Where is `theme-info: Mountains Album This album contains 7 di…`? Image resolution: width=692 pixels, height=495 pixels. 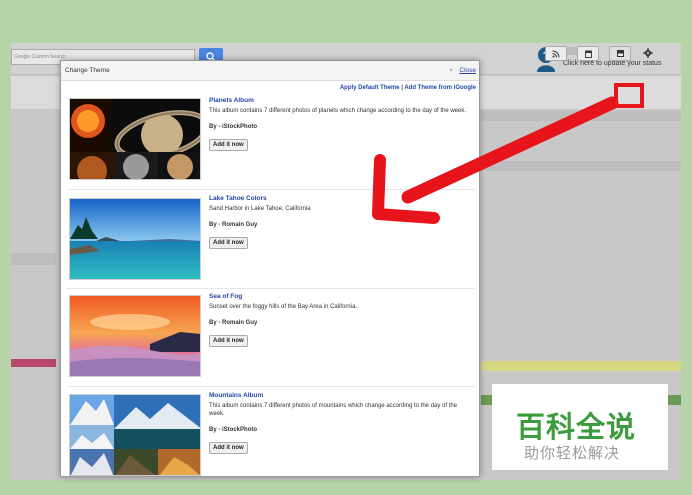
theme-info: Mountains Album This album contains 7 di… is located at coordinates (340, 423).